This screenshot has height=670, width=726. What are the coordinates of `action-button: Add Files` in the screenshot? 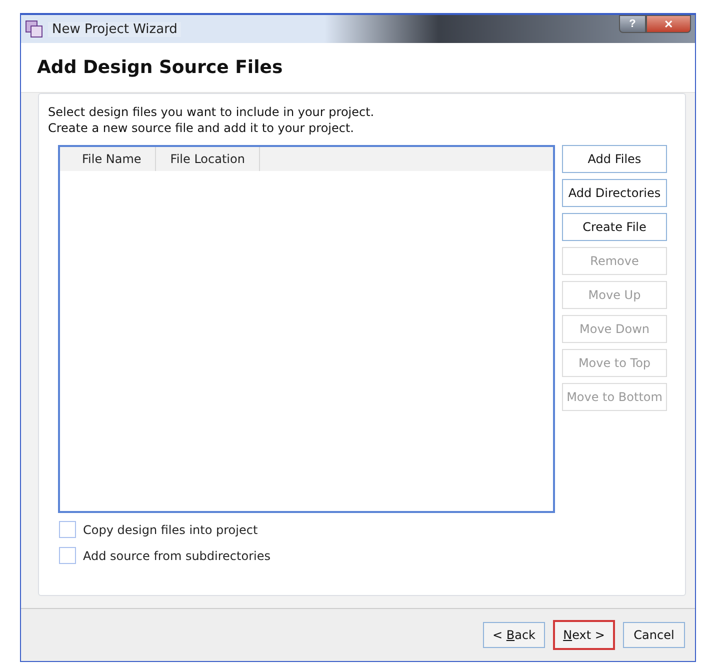 It's located at (614, 159).